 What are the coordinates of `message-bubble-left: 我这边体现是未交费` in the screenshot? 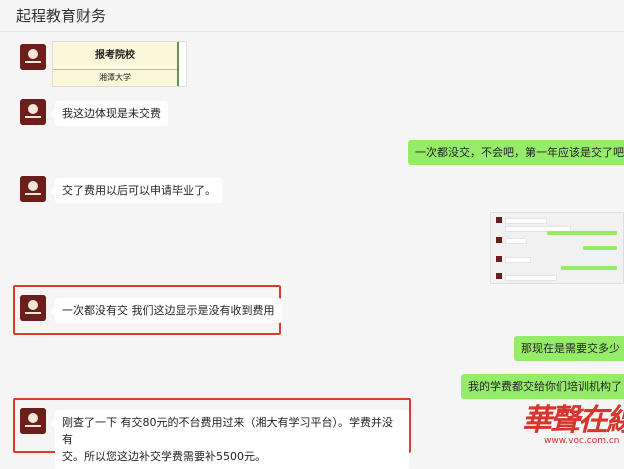 It's located at (109, 113).